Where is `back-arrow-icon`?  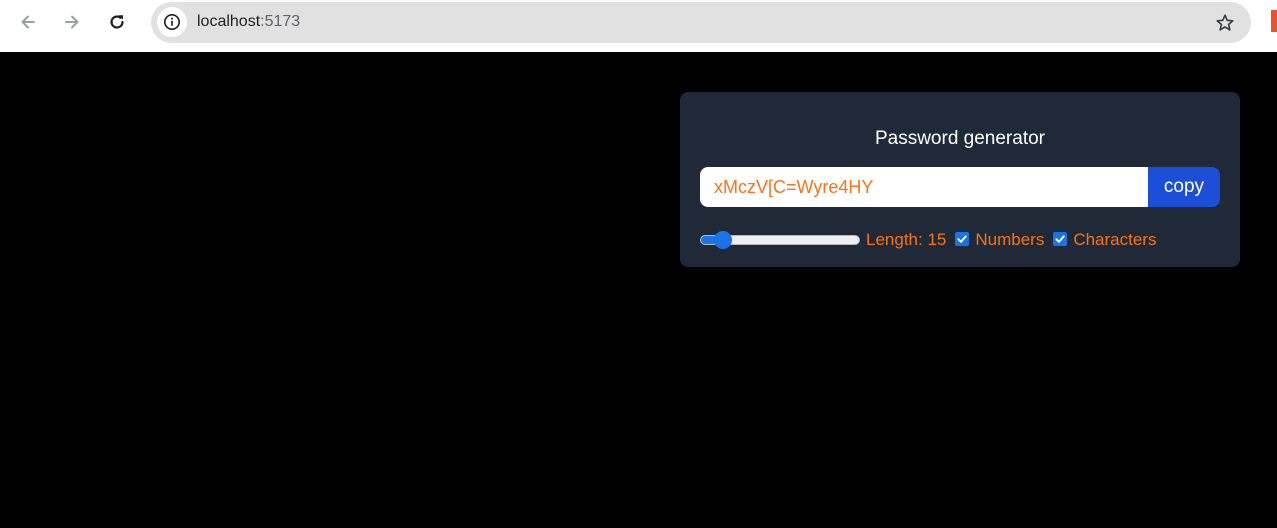
back-arrow-icon is located at coordinates (28, 22).